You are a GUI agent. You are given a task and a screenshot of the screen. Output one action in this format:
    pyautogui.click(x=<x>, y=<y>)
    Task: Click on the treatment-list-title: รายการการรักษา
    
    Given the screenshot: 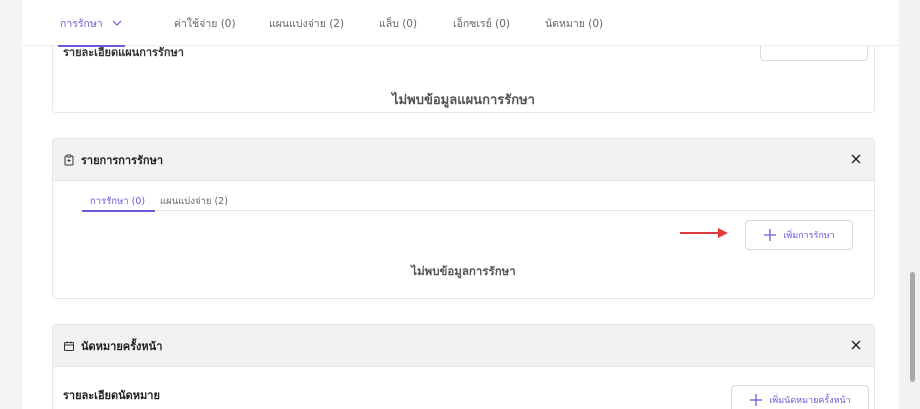 What is the action you would take?
    pyautogui.click(x=122, y=160)
    